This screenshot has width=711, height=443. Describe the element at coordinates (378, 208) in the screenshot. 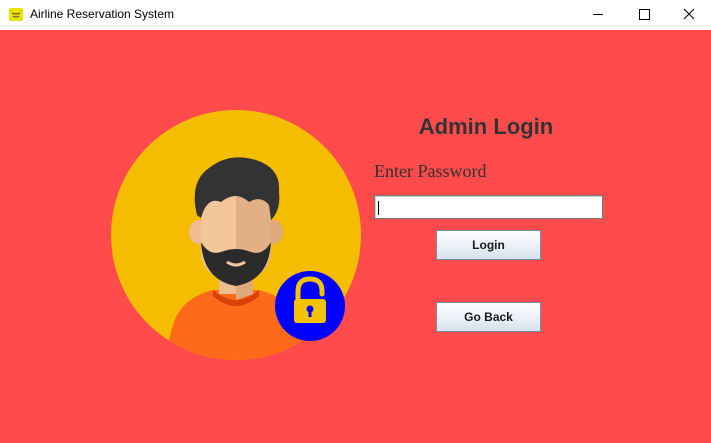

I see `text-caret` at that location.